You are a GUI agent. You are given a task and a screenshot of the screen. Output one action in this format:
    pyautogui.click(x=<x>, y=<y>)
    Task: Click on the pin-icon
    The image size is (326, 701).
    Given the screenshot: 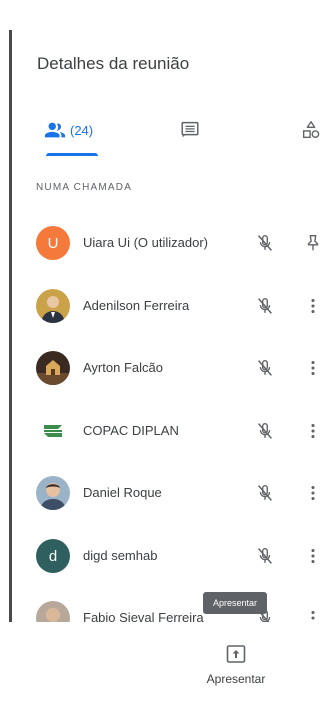 What is the action you would take?
    pyautogui.click(x=313, y=243)
    